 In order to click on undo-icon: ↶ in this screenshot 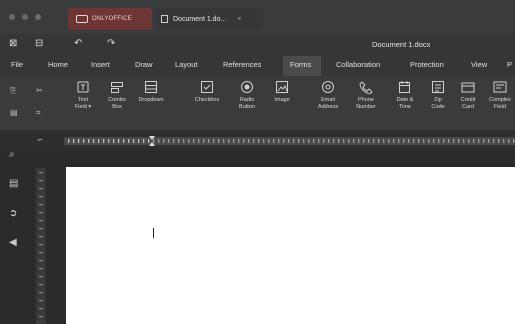, I will do `click(78, 43)`.